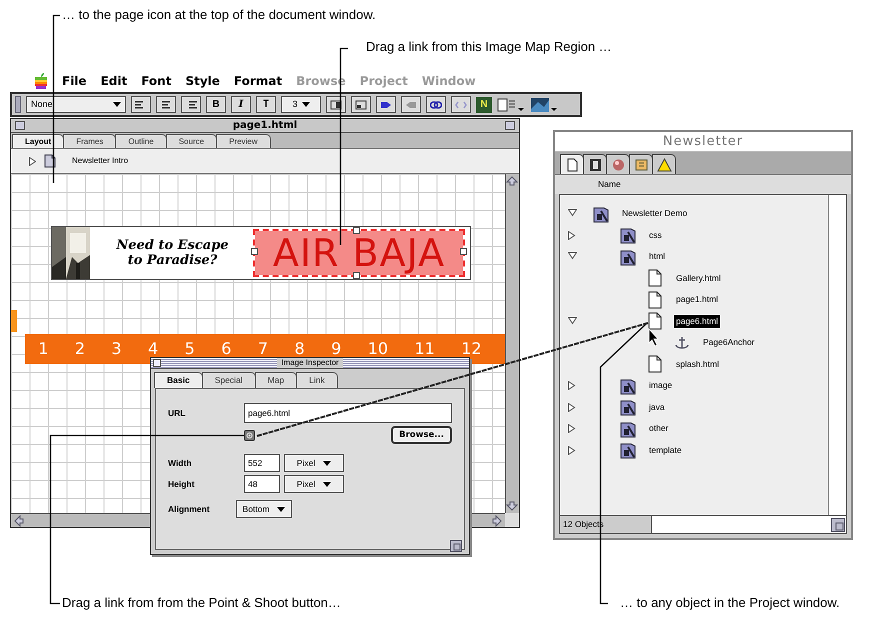 The width and height of the screenshot is (889, 618). I want to click on format-select: None, so click(76, 104).